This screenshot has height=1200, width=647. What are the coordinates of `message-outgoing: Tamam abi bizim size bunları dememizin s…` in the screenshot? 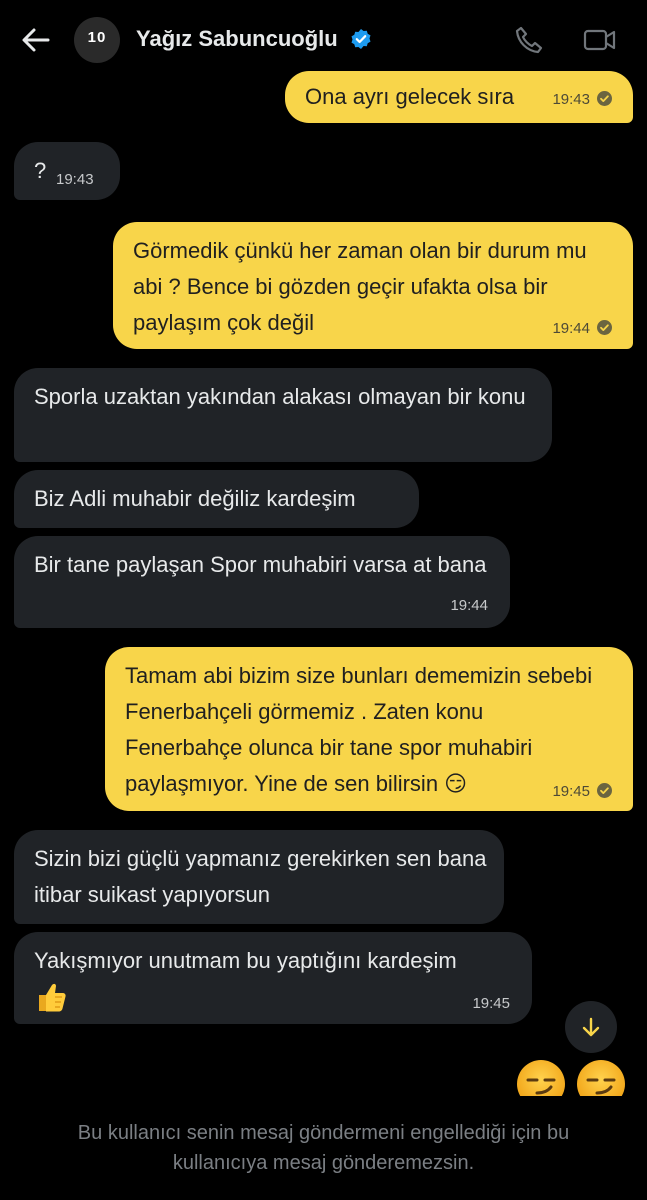 It's located at (369, 729).